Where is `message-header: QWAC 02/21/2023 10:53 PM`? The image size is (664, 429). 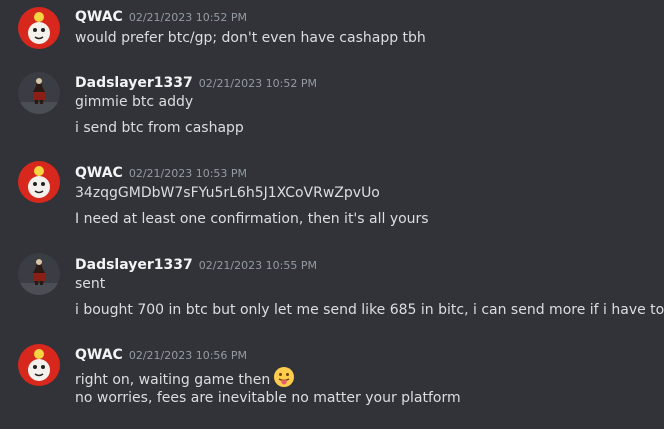
message-header: QWAC 02/21/2023 10:53 PM is located at coordinates (161, 172).